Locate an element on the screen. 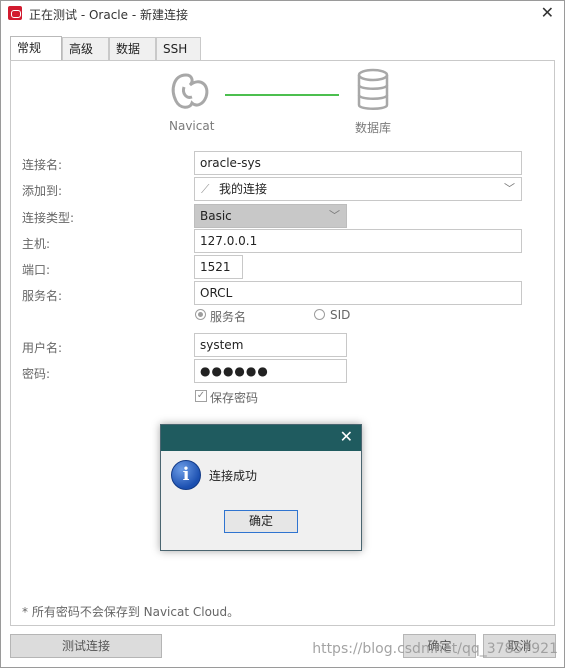 The width and height of the screenshot is (566, 669). dialog-message: 连接成功 is located at coordinates (233, 476).